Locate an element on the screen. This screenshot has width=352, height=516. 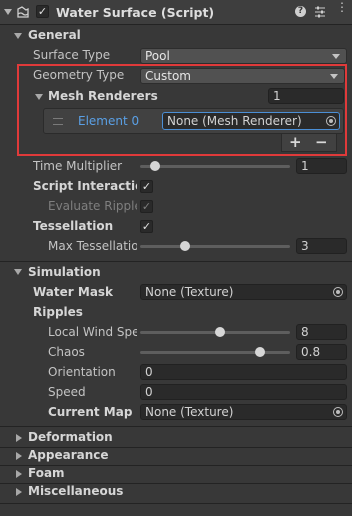
script-interactions-label: Script Interactions is located at coordinates (85, 186).